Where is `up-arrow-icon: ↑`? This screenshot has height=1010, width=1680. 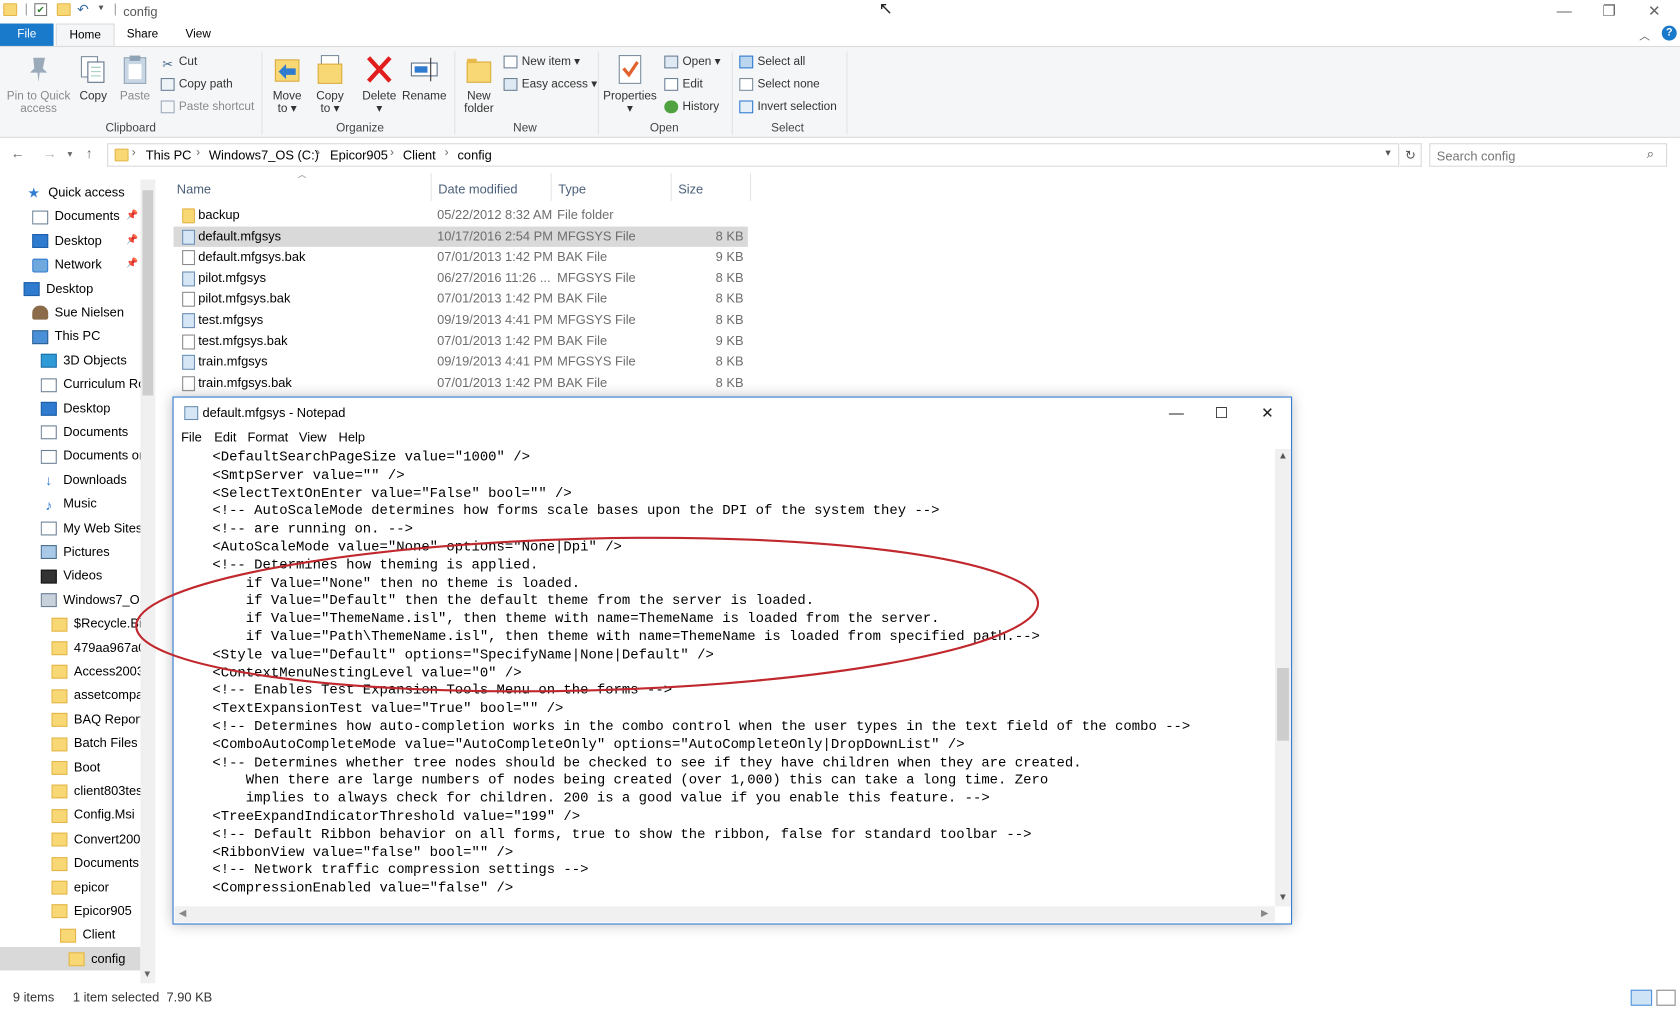 up-arrow-icon: ↑ is located at coordinates (89, 153).